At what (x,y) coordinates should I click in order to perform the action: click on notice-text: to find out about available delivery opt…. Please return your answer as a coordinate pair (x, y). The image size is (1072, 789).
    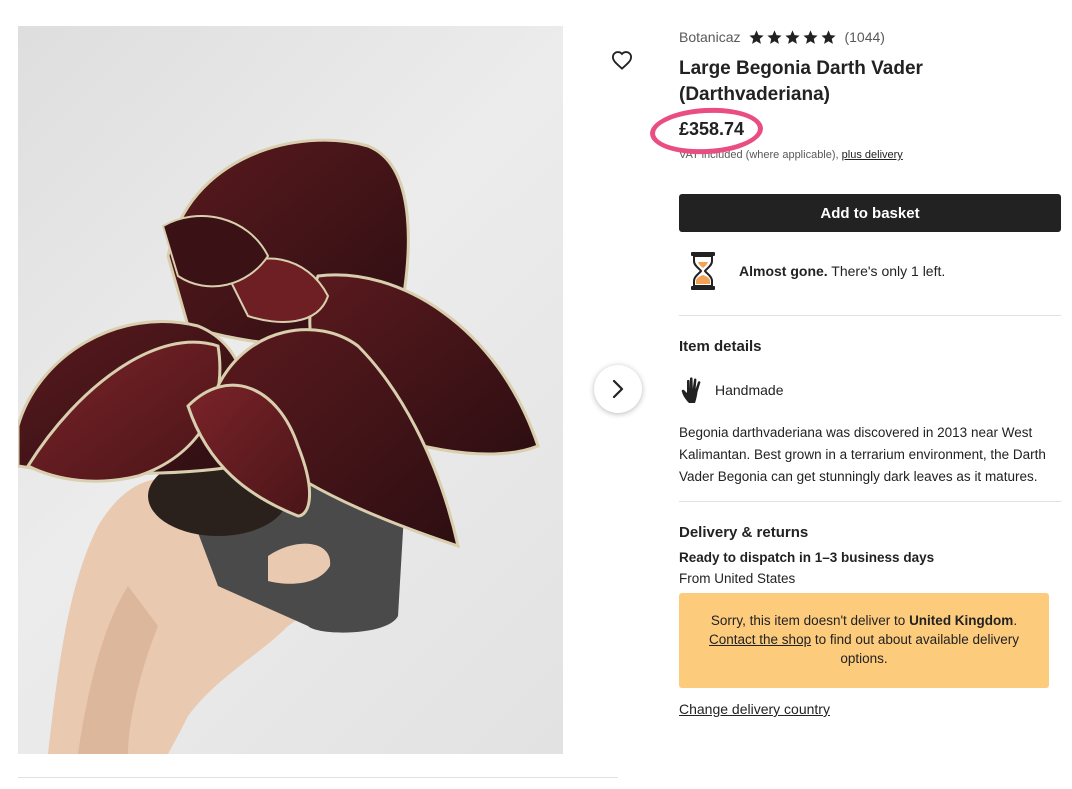
    Looking at the image, I should click on (915, 649).